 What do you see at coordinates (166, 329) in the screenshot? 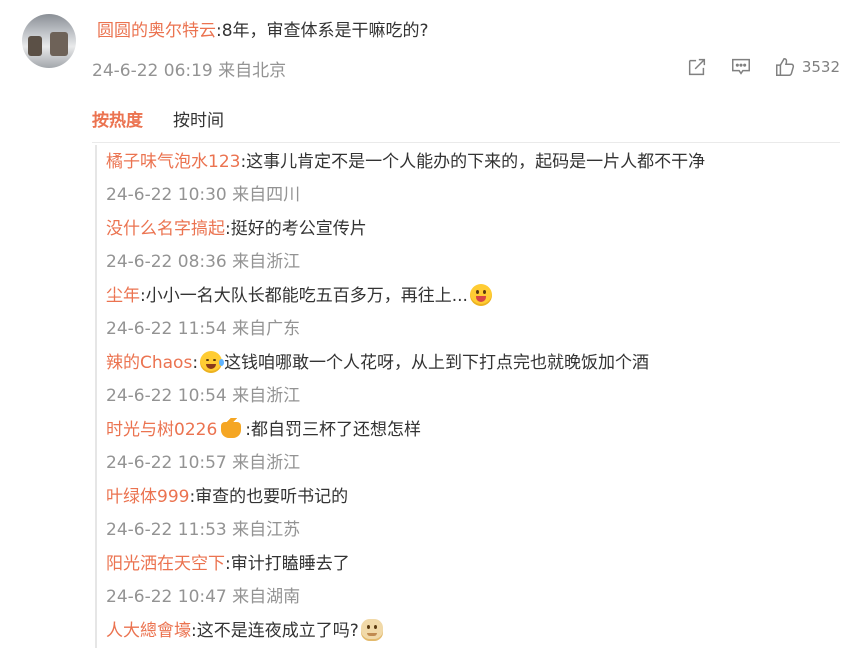
I see `reply-time: 24-6-22 11:54` at bounding box center [166, 329].